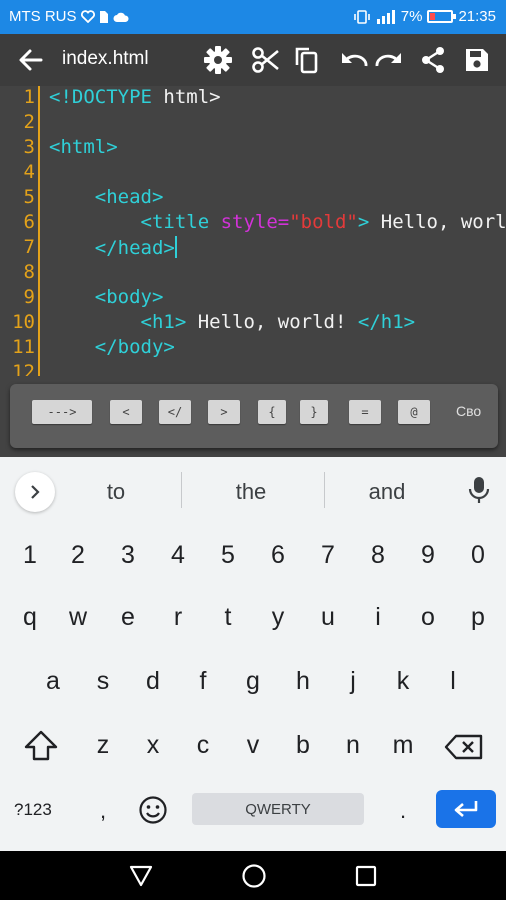 This screenshot has width=506, height=900. I want to click on code-token: <title, so click(175, 222).